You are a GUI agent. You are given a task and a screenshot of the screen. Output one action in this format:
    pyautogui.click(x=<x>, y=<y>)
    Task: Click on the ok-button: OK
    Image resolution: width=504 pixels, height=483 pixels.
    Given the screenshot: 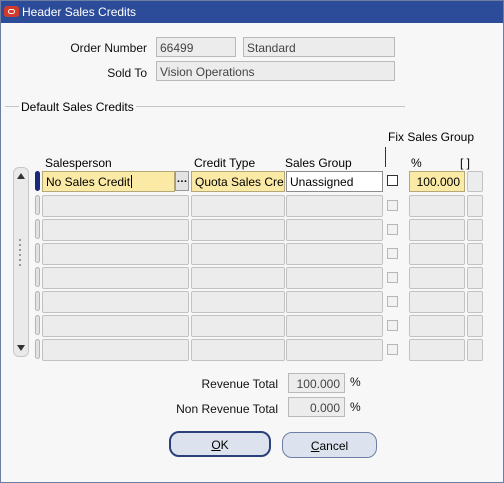 What is the action you would take?
    pyautogui.click(x=220, y=444)
    